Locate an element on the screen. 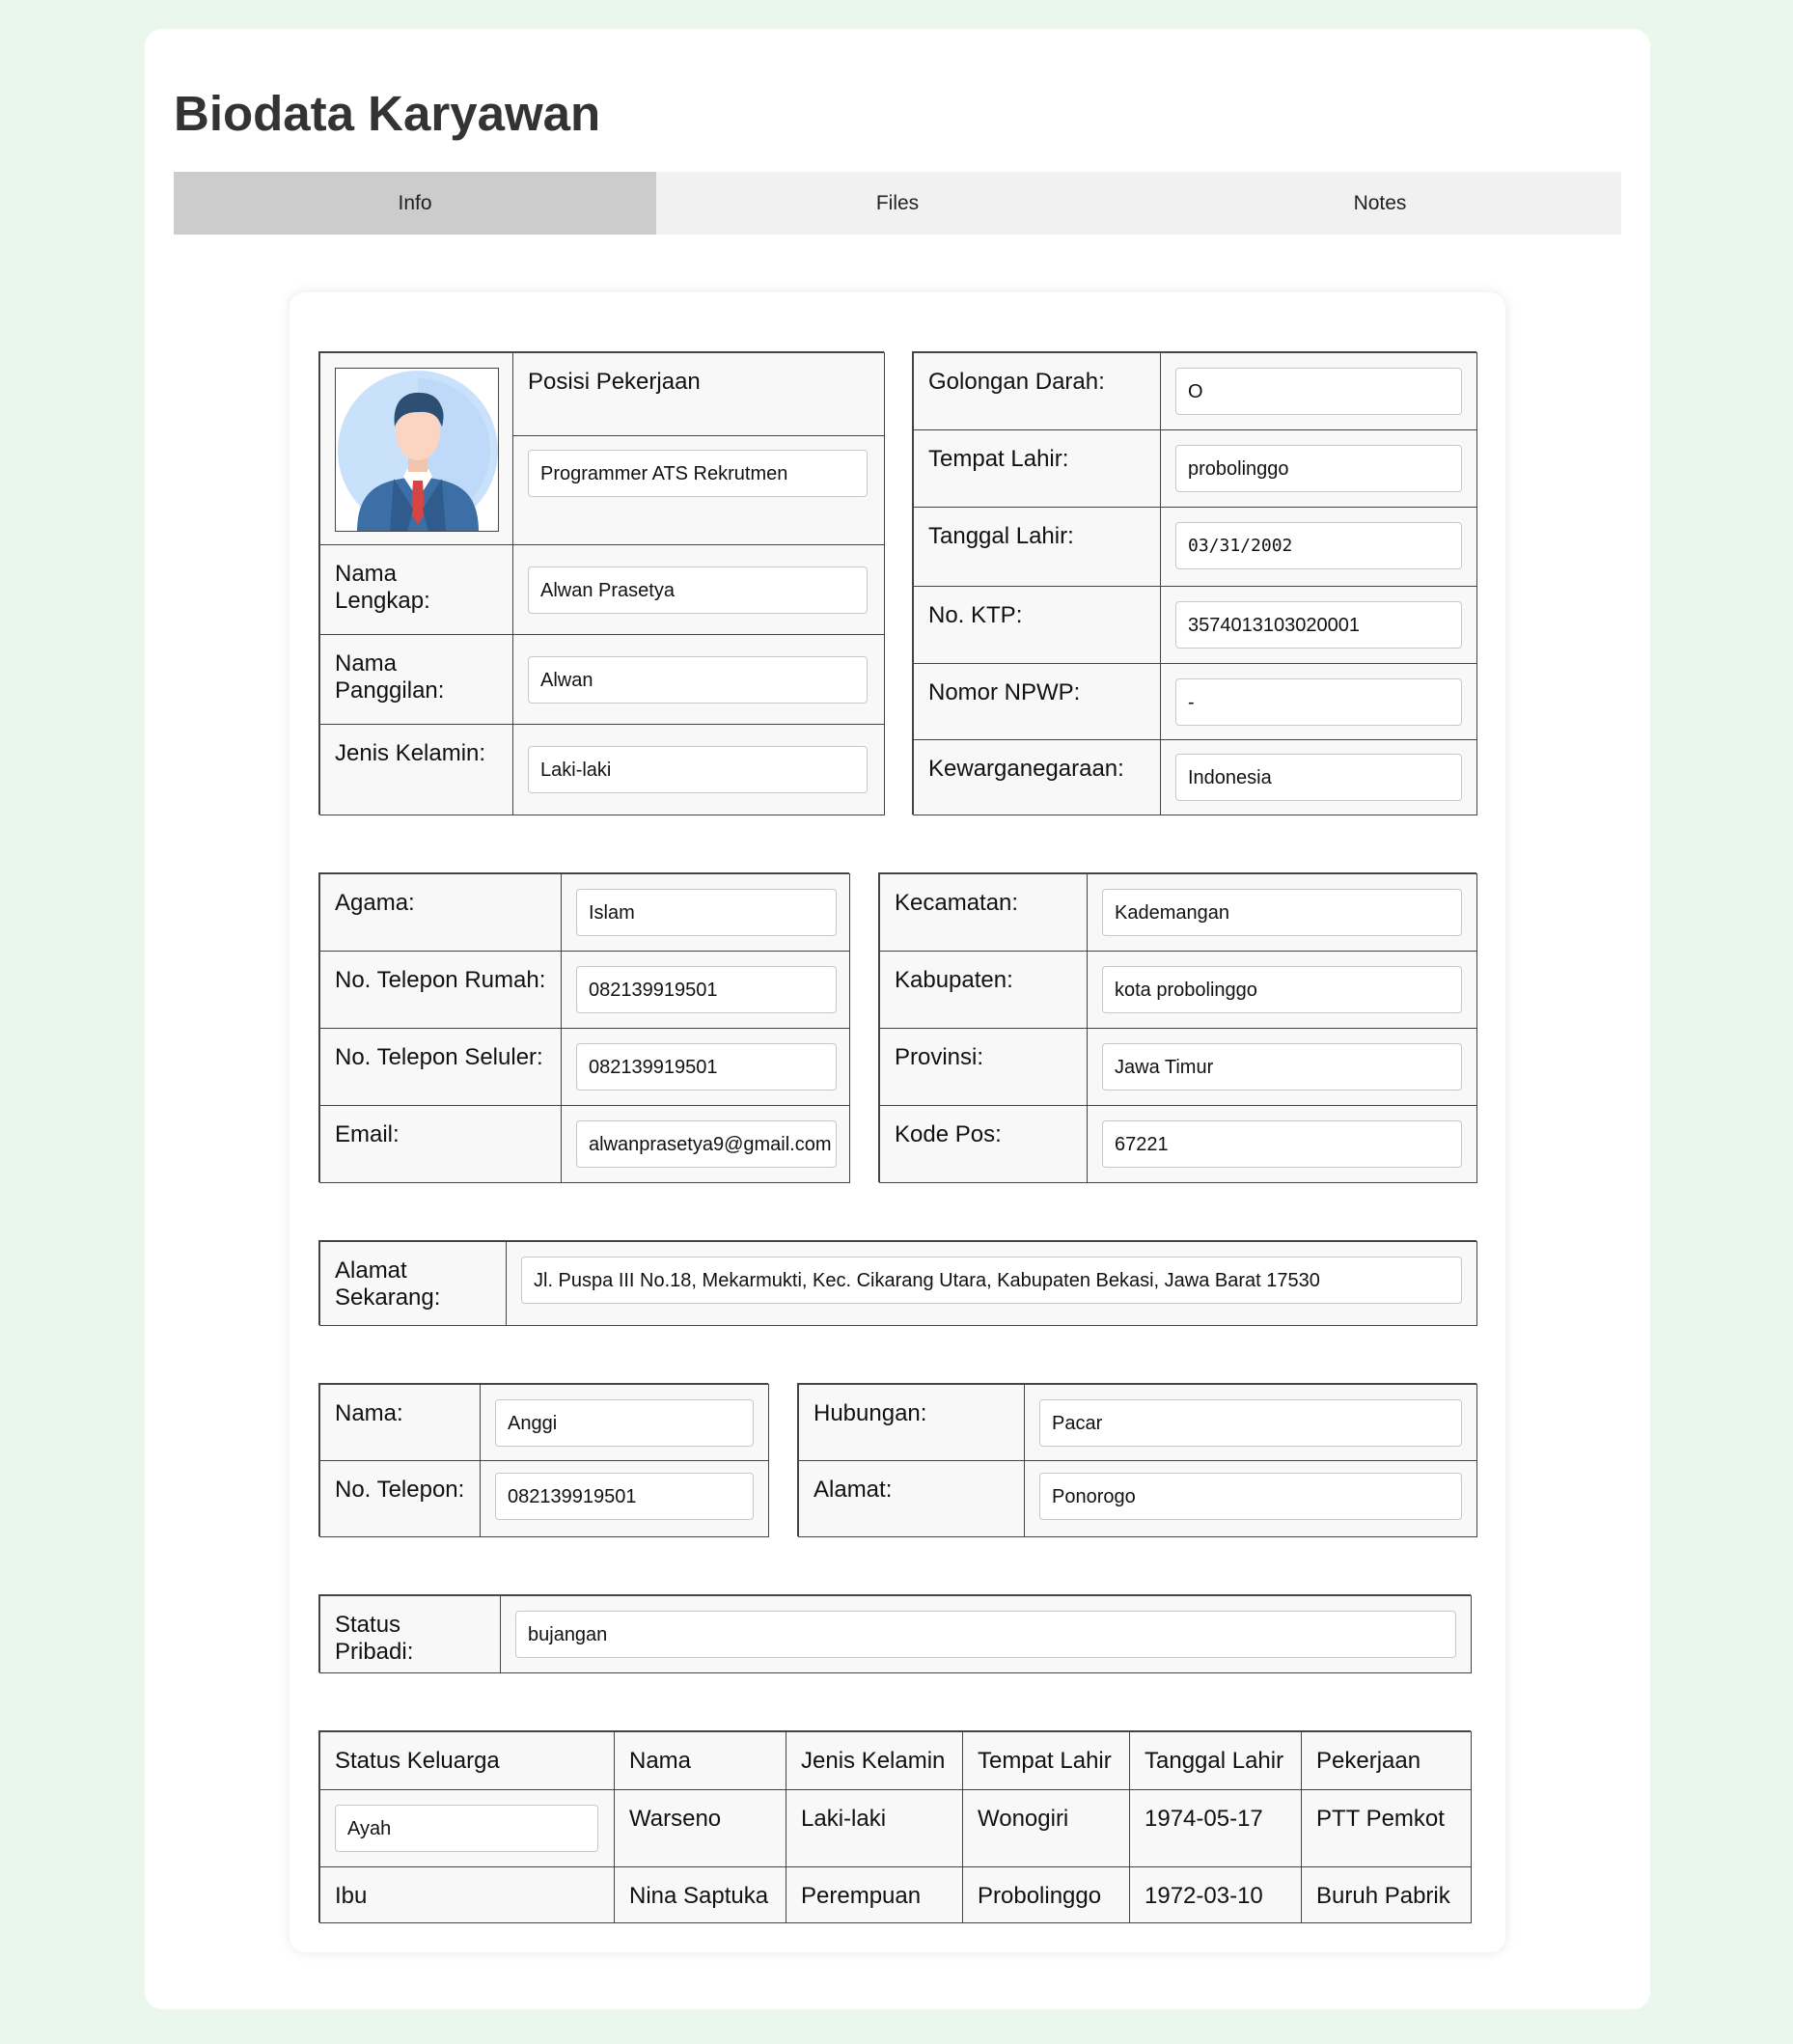 This screenshot has height=2044, width=1793. emergency-address-value-cell: Ponorogo is located at coordinates (1250, 1499).